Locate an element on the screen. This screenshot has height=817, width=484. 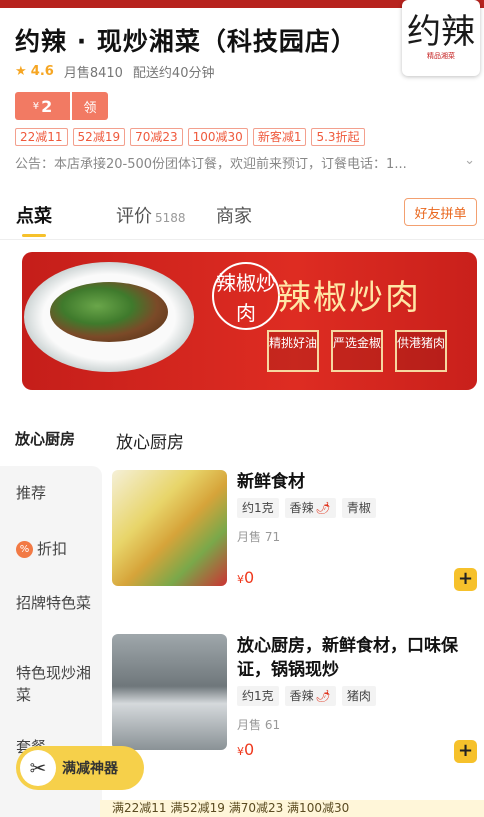
tab-order: 点菜 is located at coordinates (34, 215).